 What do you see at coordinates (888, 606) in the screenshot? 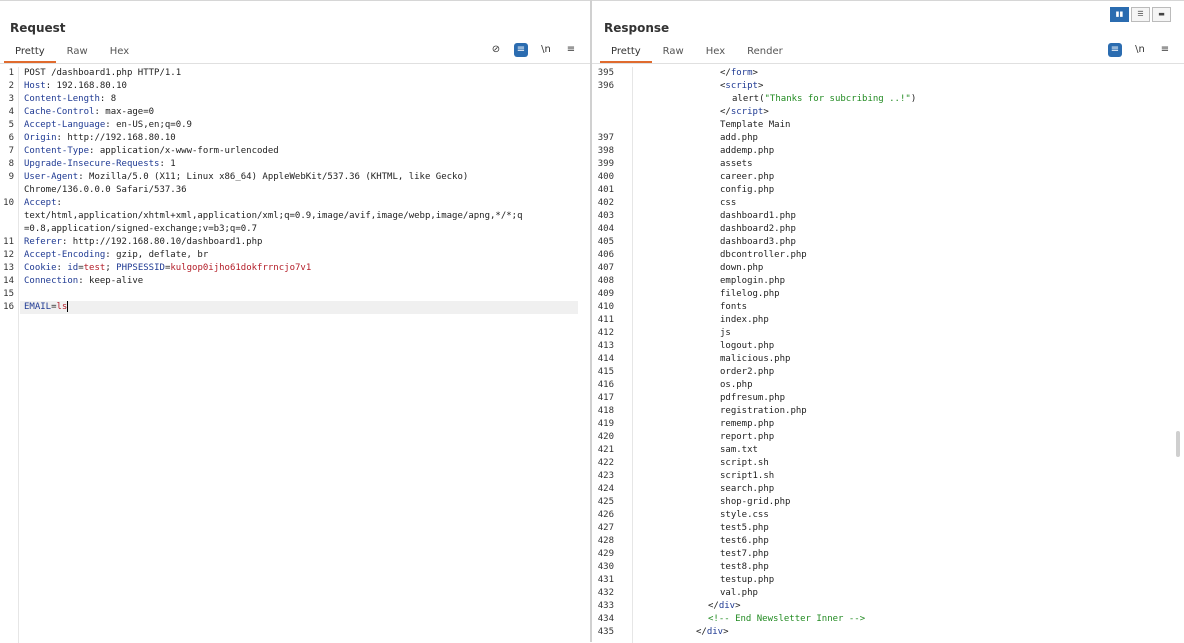
I see `code-line: 433 </div>` at bounding box center [888, 606].